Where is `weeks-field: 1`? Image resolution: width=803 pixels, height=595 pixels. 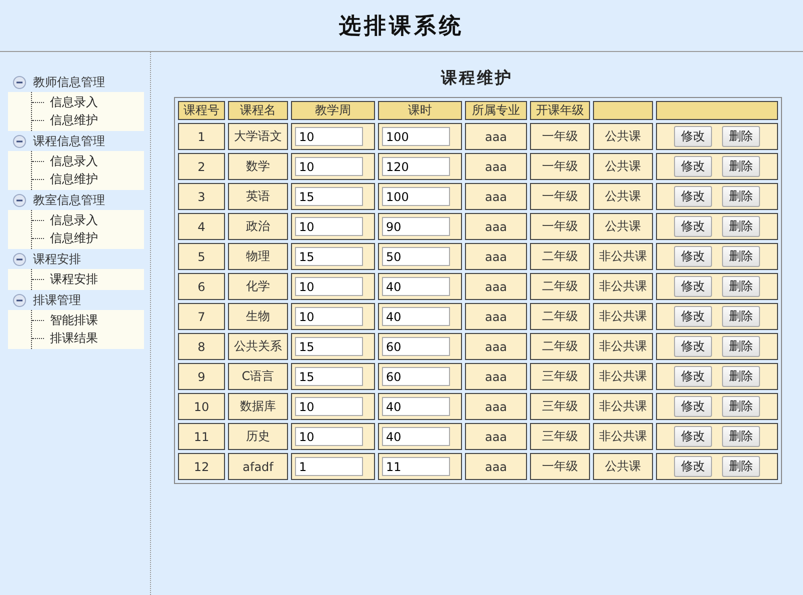 weeks-field: 1 is located at coordinates (329, 466).